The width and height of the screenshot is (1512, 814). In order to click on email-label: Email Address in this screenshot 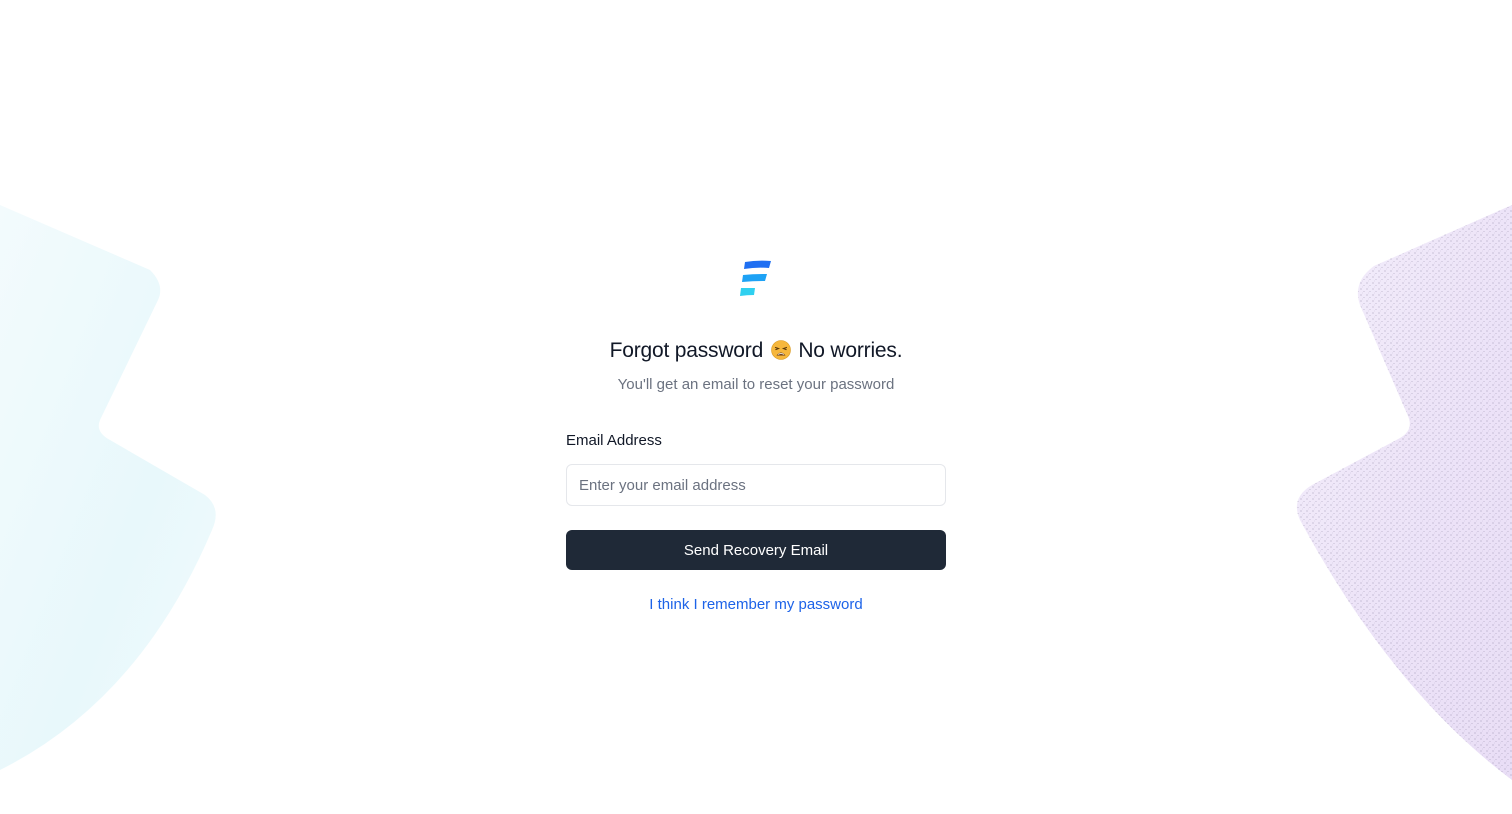, I will do `click(614, 440)`.